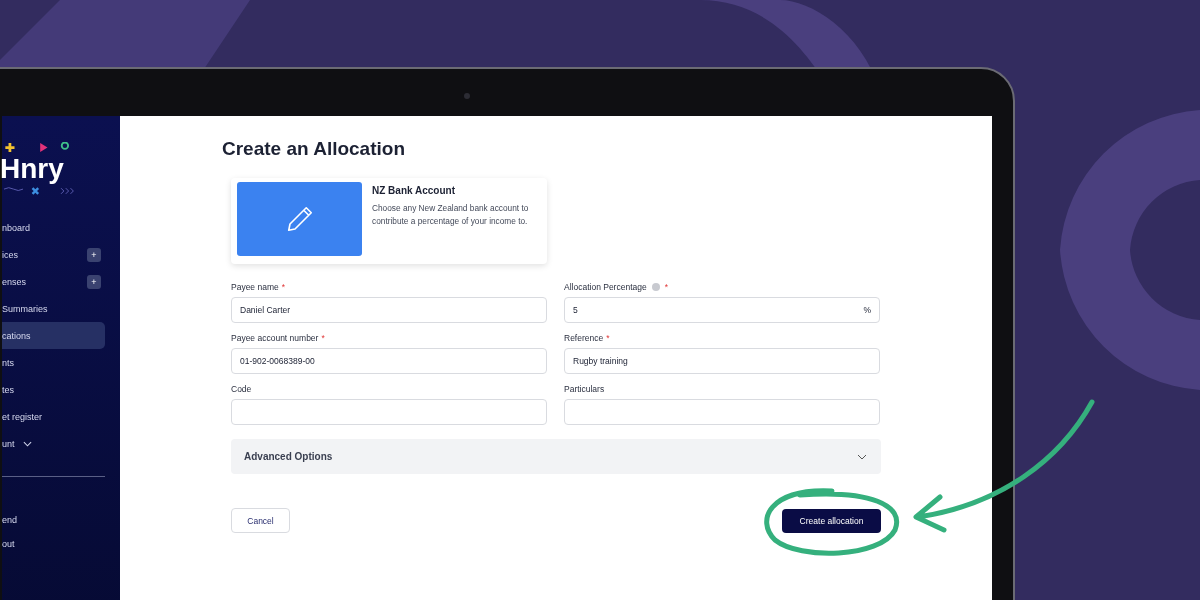 The image size is (1200, 600). I want to click on input-field: Rugby training, so click(722, 361).